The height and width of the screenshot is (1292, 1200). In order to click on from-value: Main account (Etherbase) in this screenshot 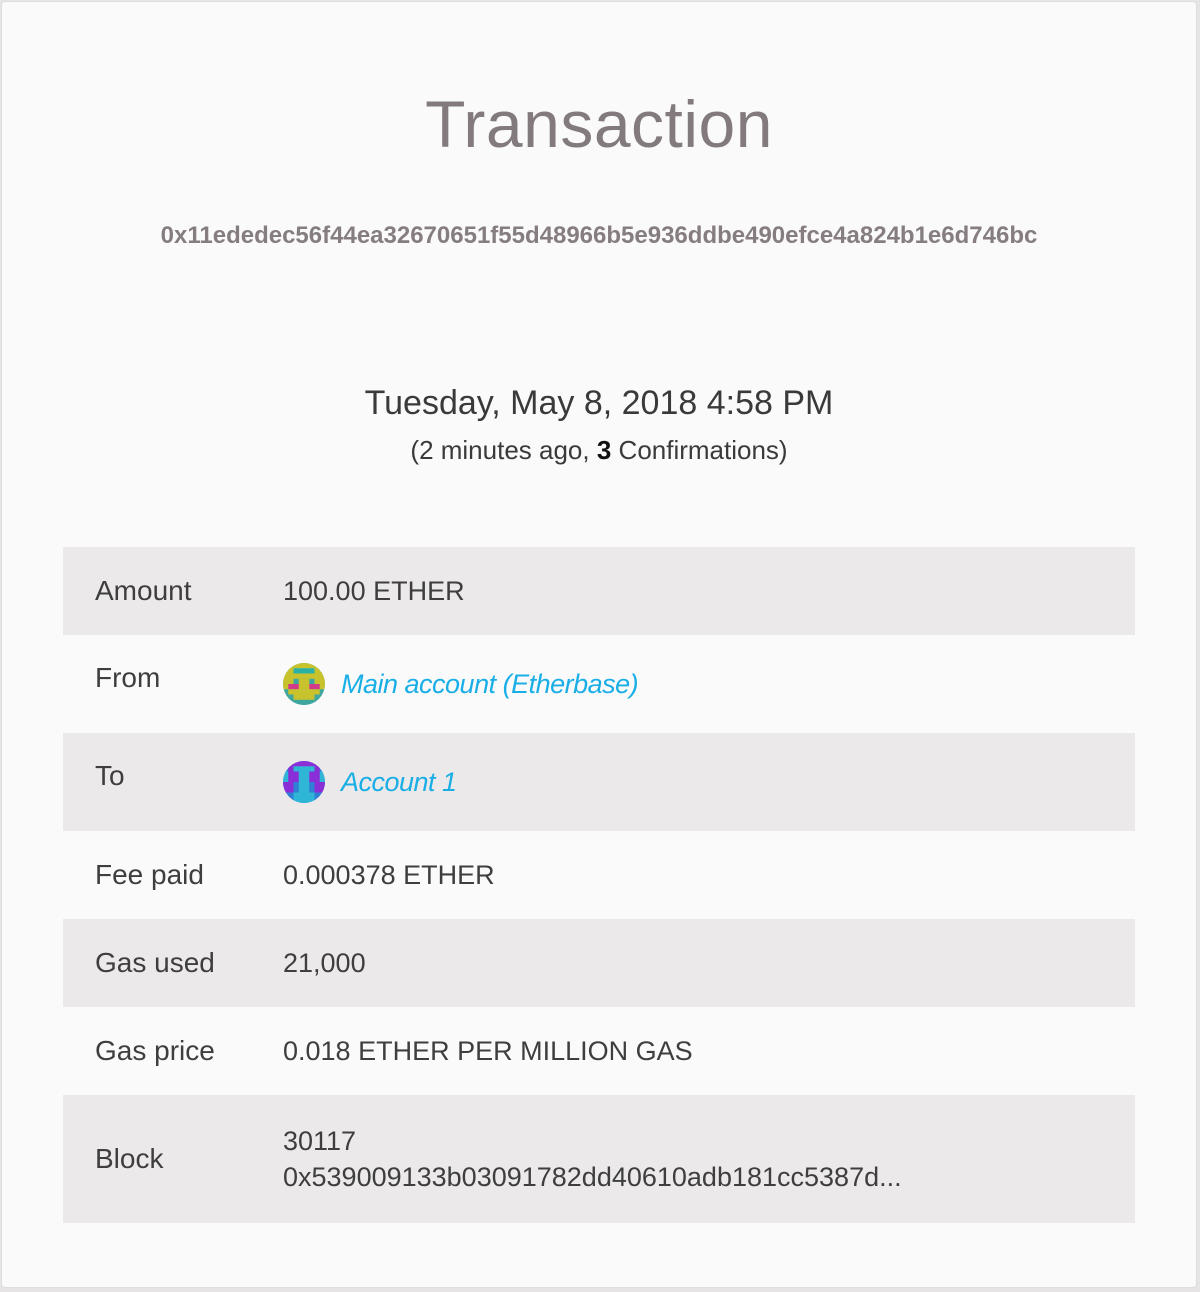, I will do `click(709, 684)`.